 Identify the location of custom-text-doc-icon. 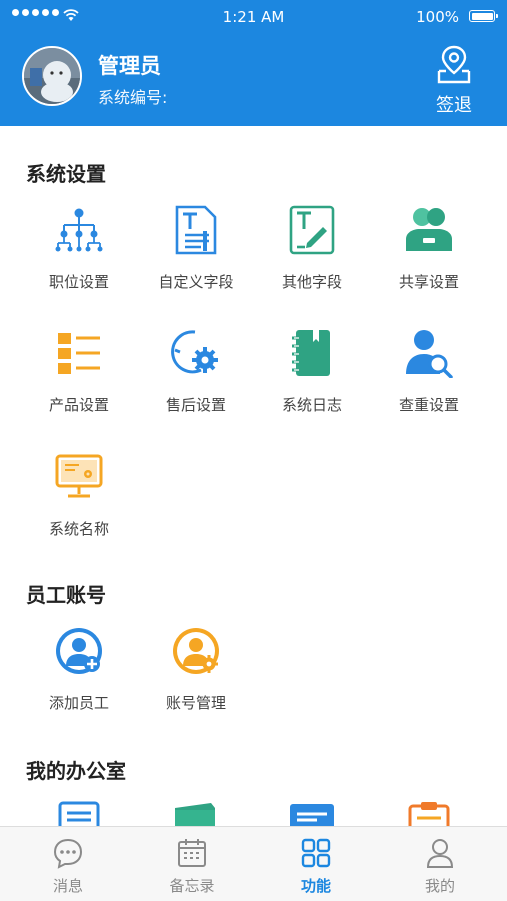
(196, 230).